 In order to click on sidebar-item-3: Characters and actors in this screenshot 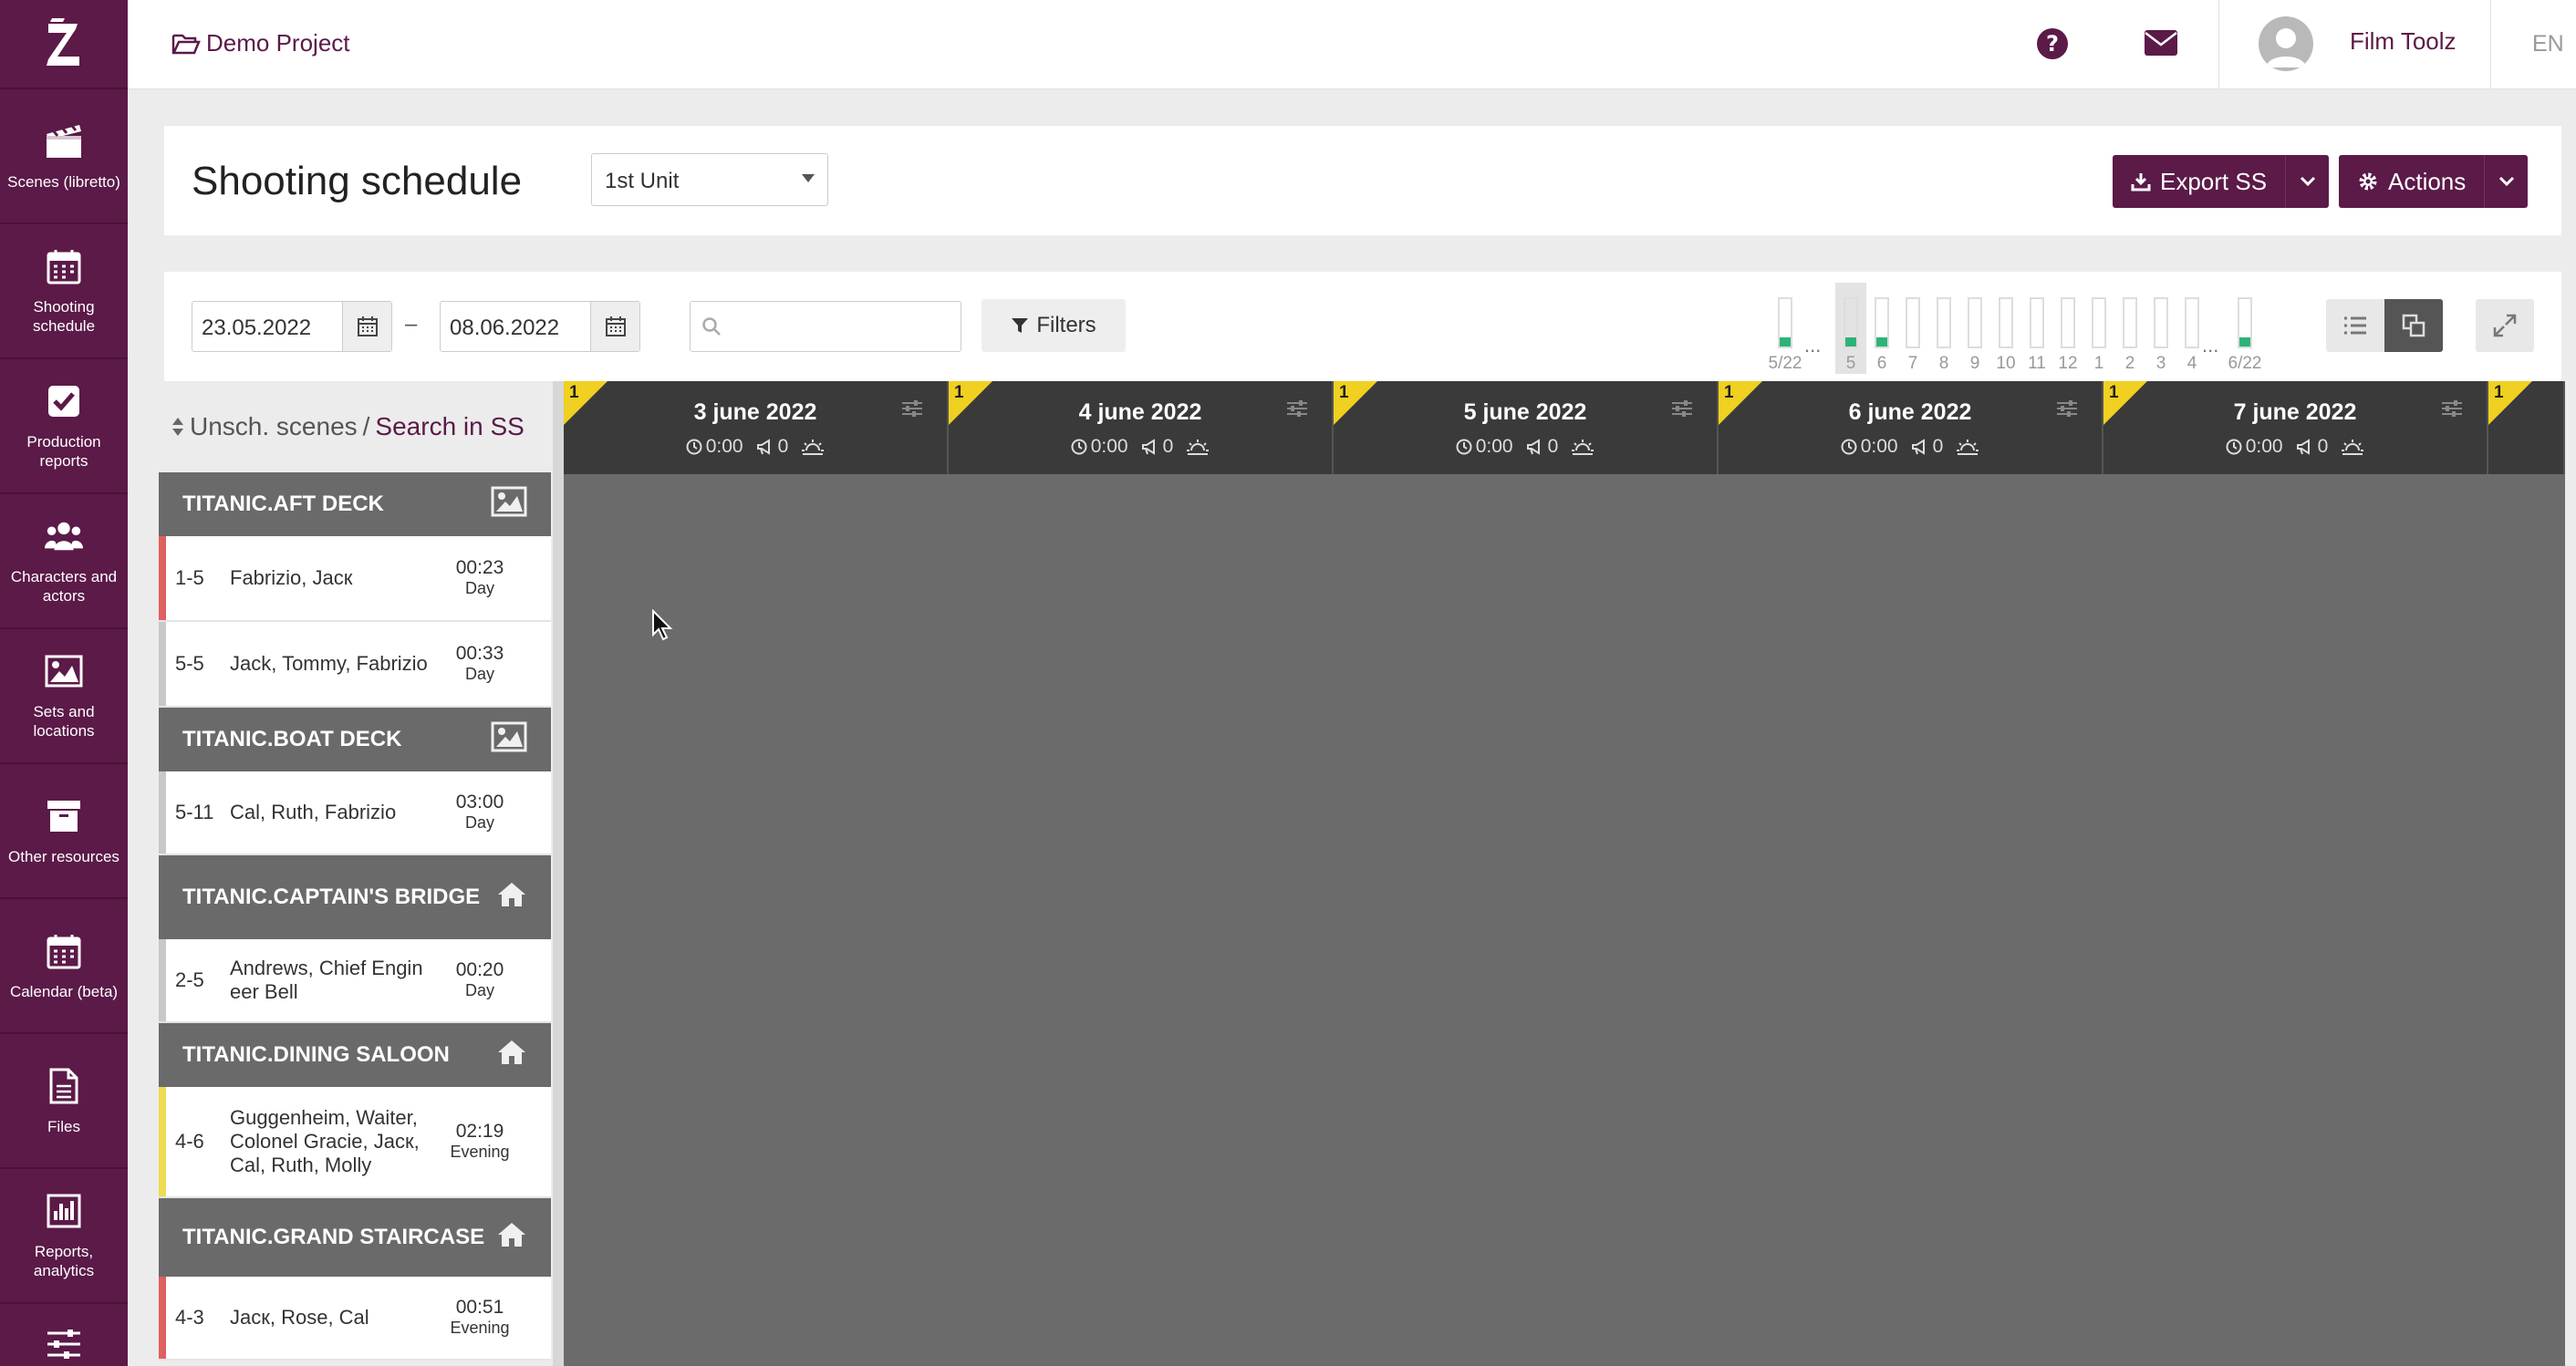, I will do `click(64, 562)`.